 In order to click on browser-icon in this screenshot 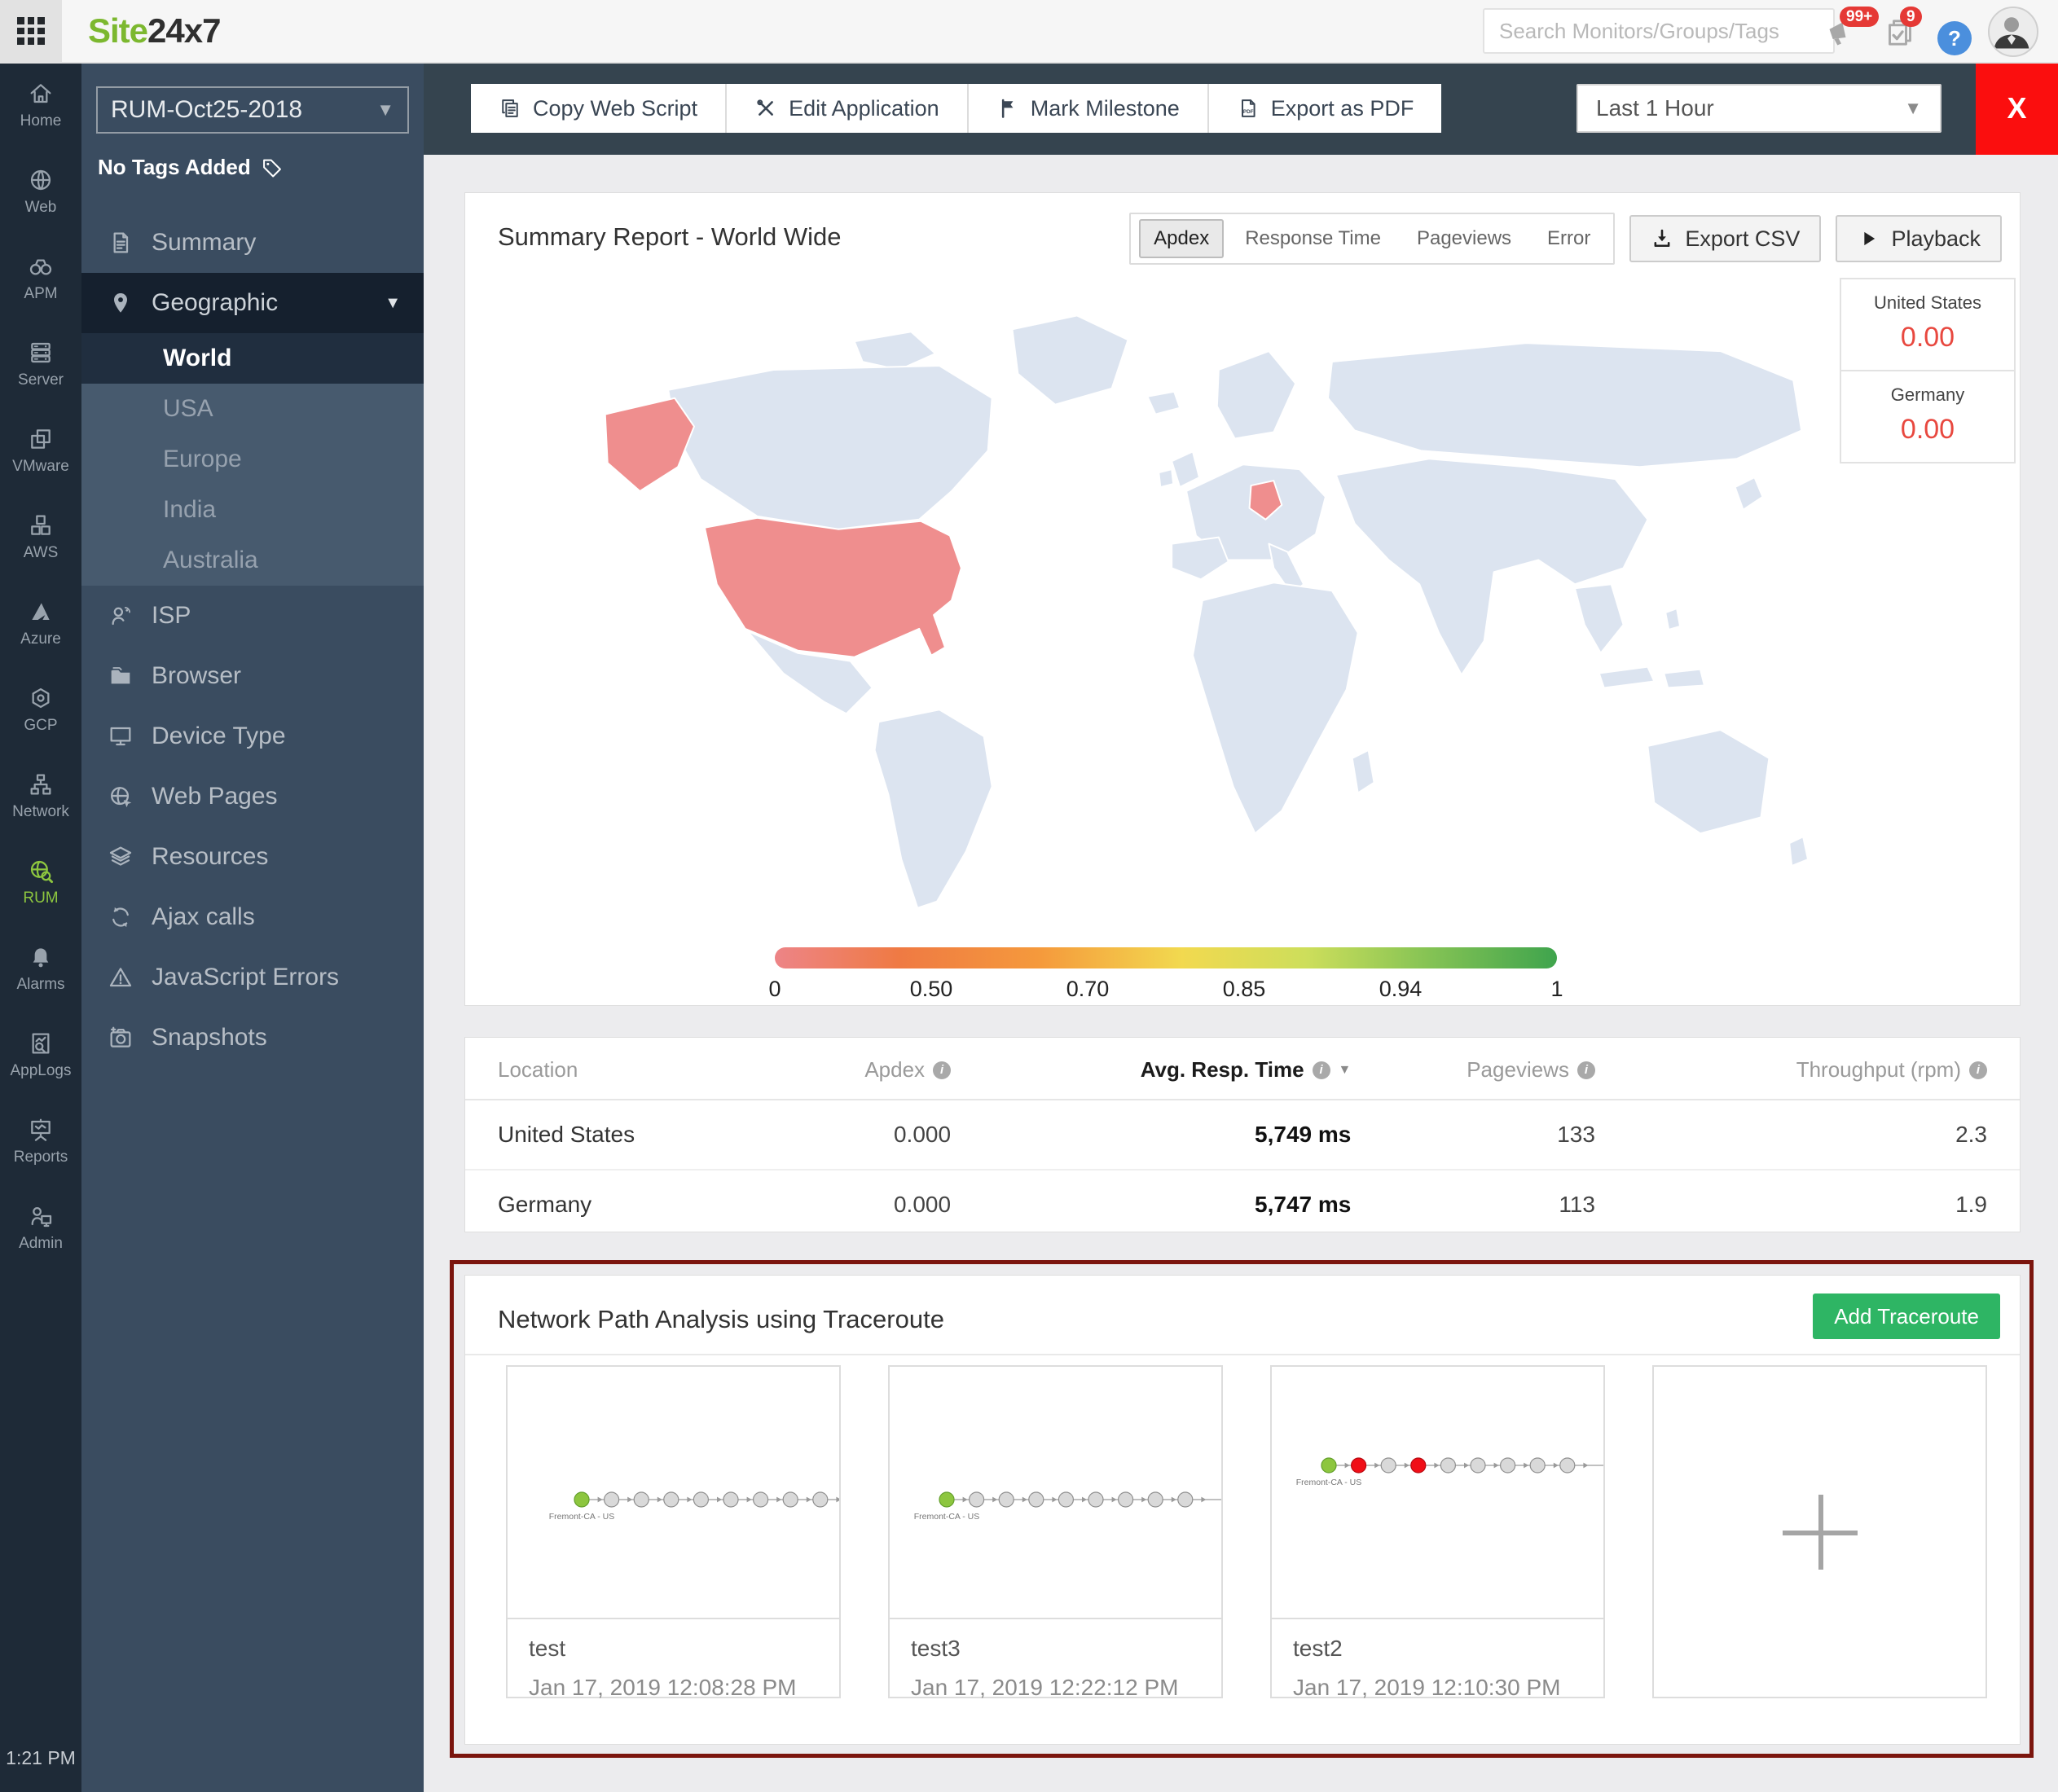, I will do `click(121, 676)`.